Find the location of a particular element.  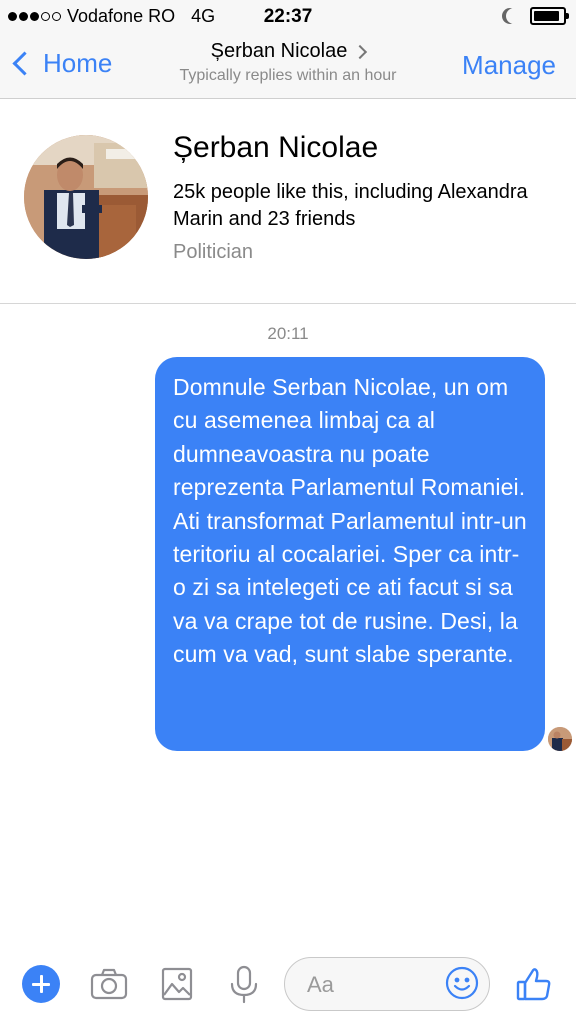

message-composer: Aa is located at coordinates (288, 982).